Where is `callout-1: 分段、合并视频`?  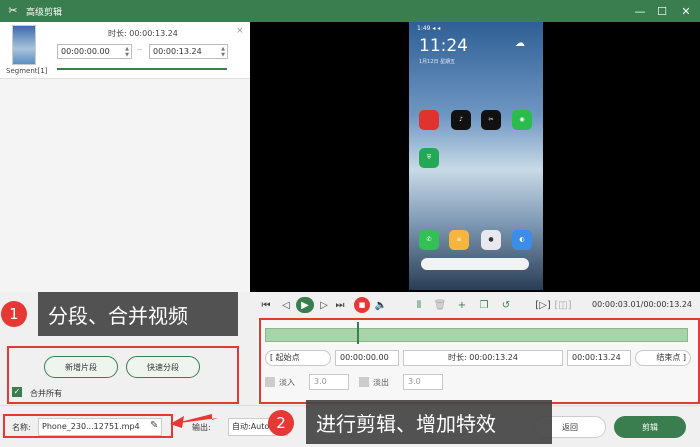 callout-1: 分段、合并视频 is located at coordinates (138, 314).